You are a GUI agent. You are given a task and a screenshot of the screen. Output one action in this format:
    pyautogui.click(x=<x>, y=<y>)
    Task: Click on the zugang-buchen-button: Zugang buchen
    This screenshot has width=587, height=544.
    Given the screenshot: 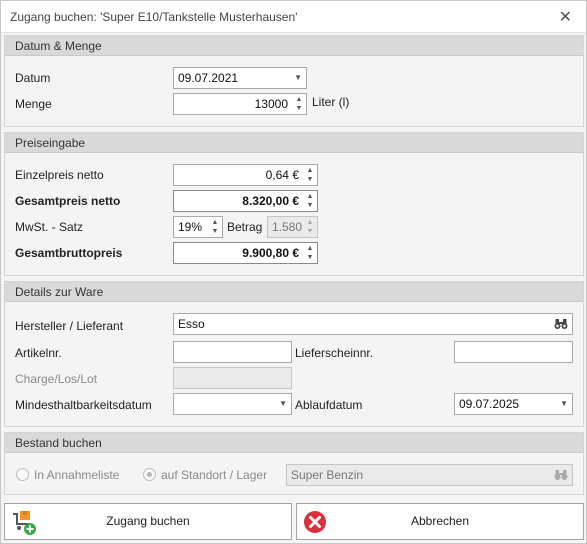 What is the action you would take?
    pyautogui.click(x=148, y=521)
    